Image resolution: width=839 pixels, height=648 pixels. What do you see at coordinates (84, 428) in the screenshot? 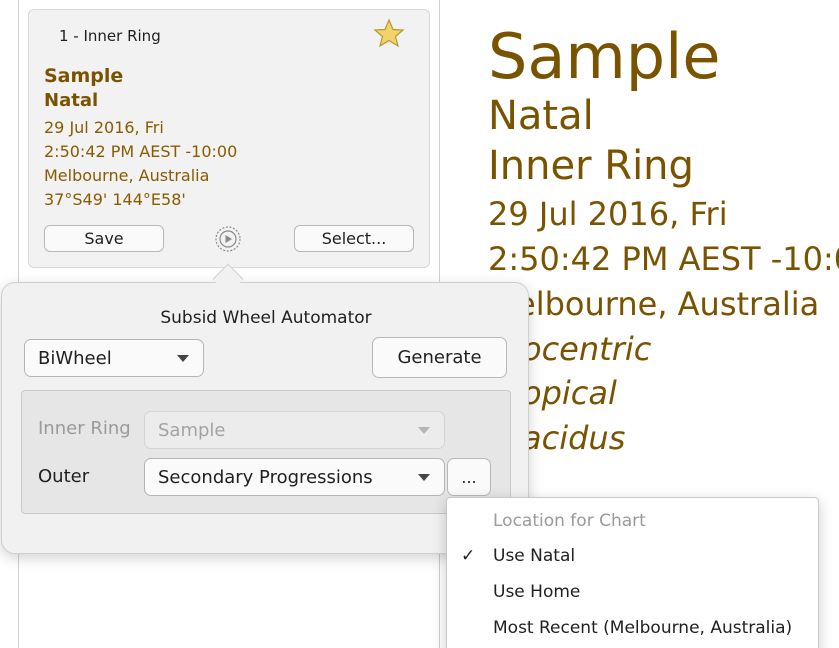
I see `inner-ring-label: Inner Ring` at bounding box center [84, 428].